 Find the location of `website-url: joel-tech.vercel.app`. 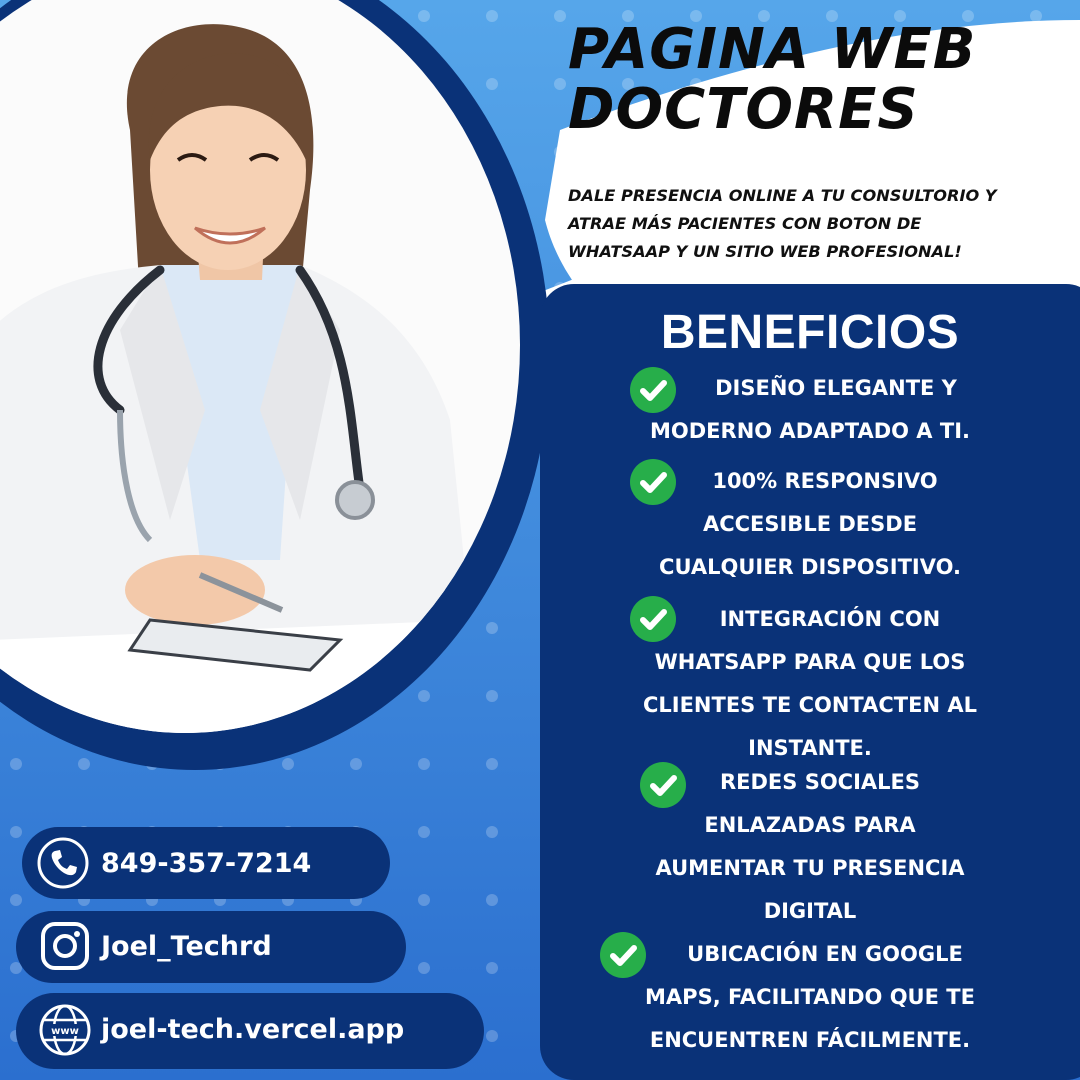

website-url: joel-tech.vercel.app is located at coordinates (252, 1030).